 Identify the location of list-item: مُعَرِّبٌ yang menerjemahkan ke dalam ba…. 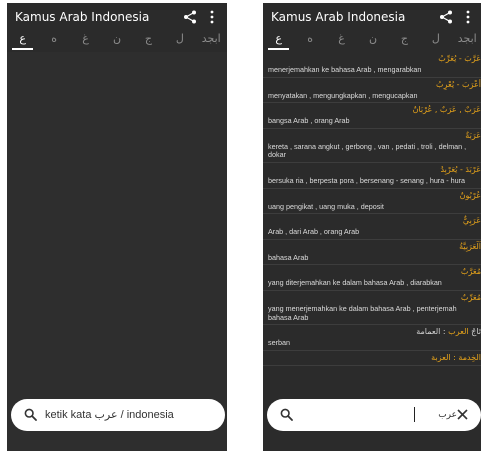
(372, 308).